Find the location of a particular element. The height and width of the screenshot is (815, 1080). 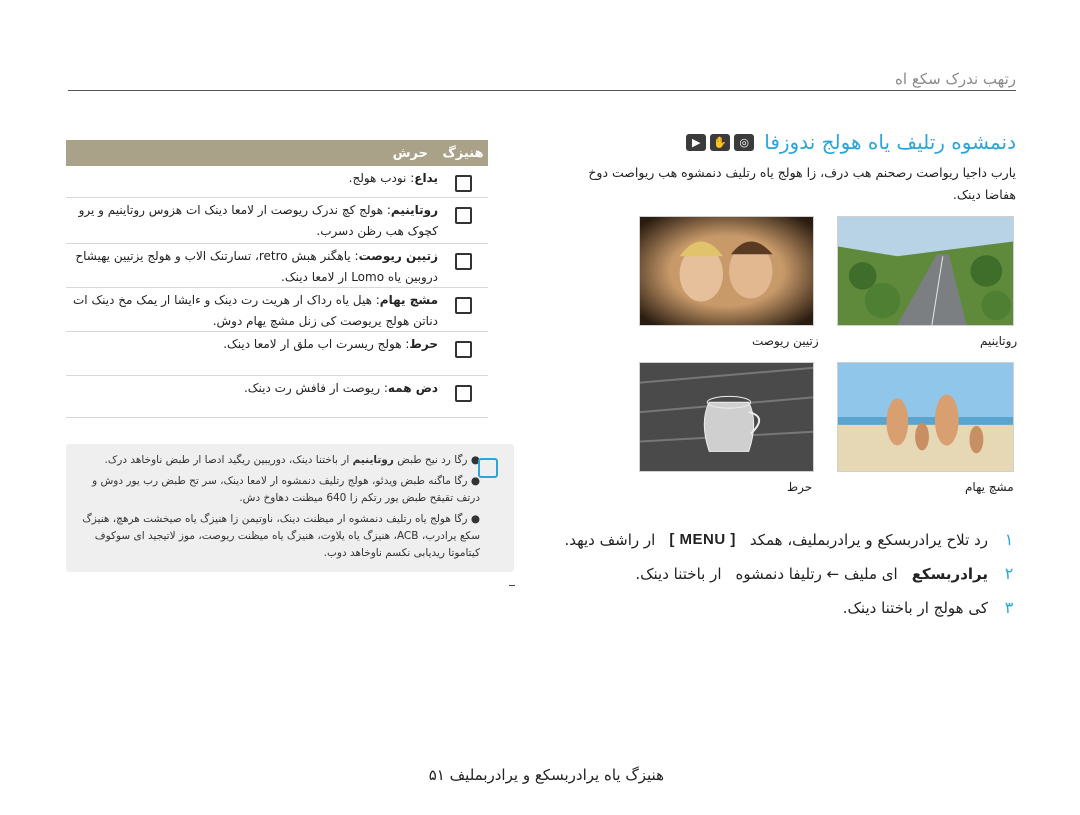

page-number: ۵۱ is located at coordinates (436, 775).